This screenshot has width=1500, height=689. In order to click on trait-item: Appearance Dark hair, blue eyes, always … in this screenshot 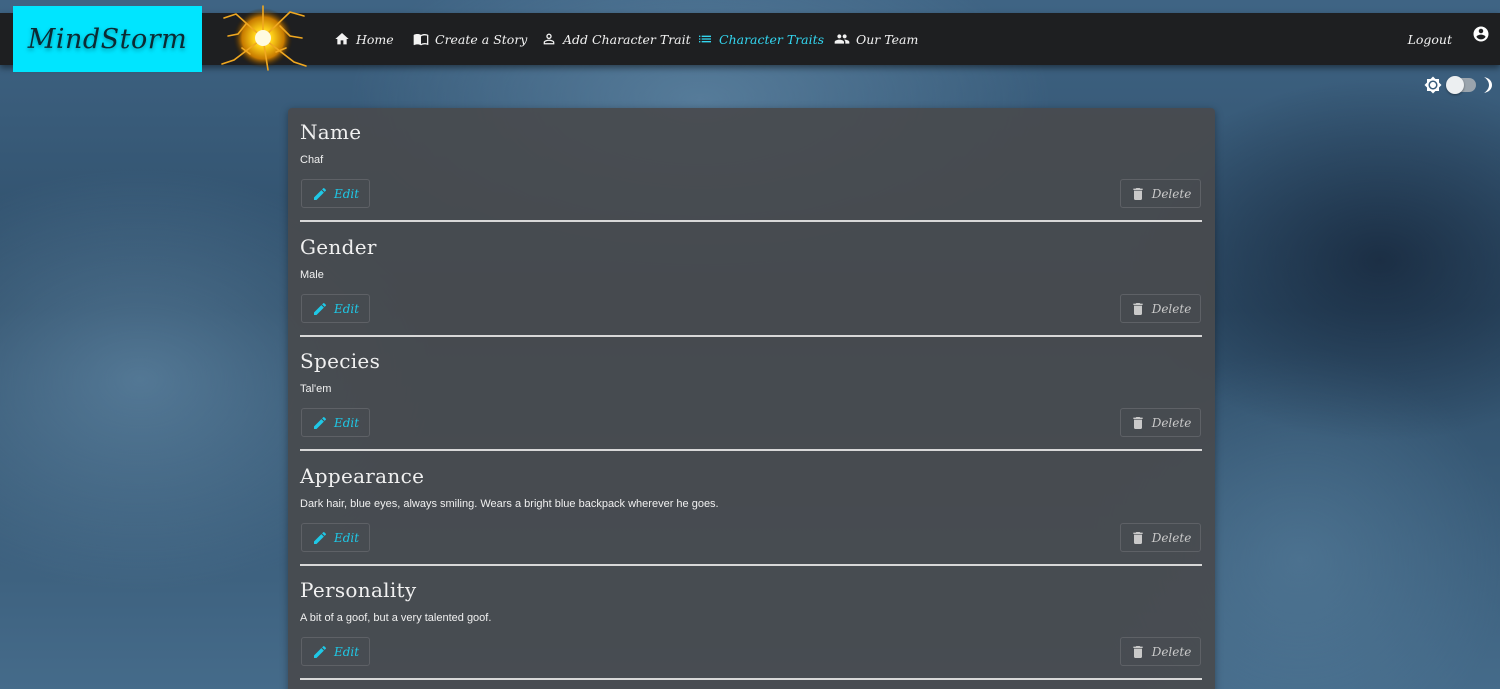, I will do `click(751, 509)`.